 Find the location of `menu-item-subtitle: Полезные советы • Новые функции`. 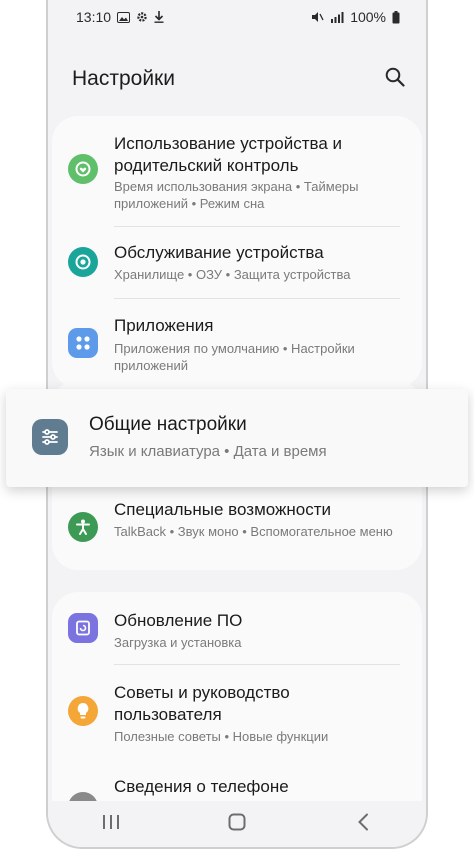

menu-item-subtitle: Полезные советы • Новые функции is located at coordinates (221, 736).